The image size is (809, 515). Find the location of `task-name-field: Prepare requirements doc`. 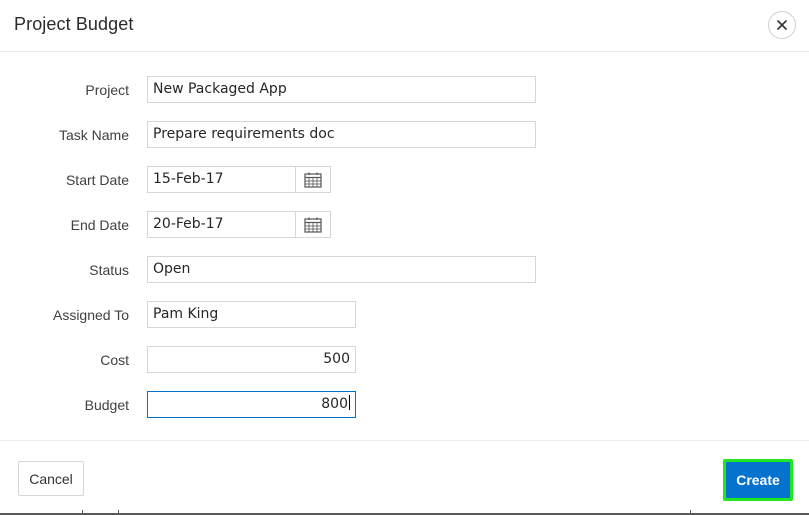

task-name-field: Prepare requirements doc is located at coordinates (341, 134).